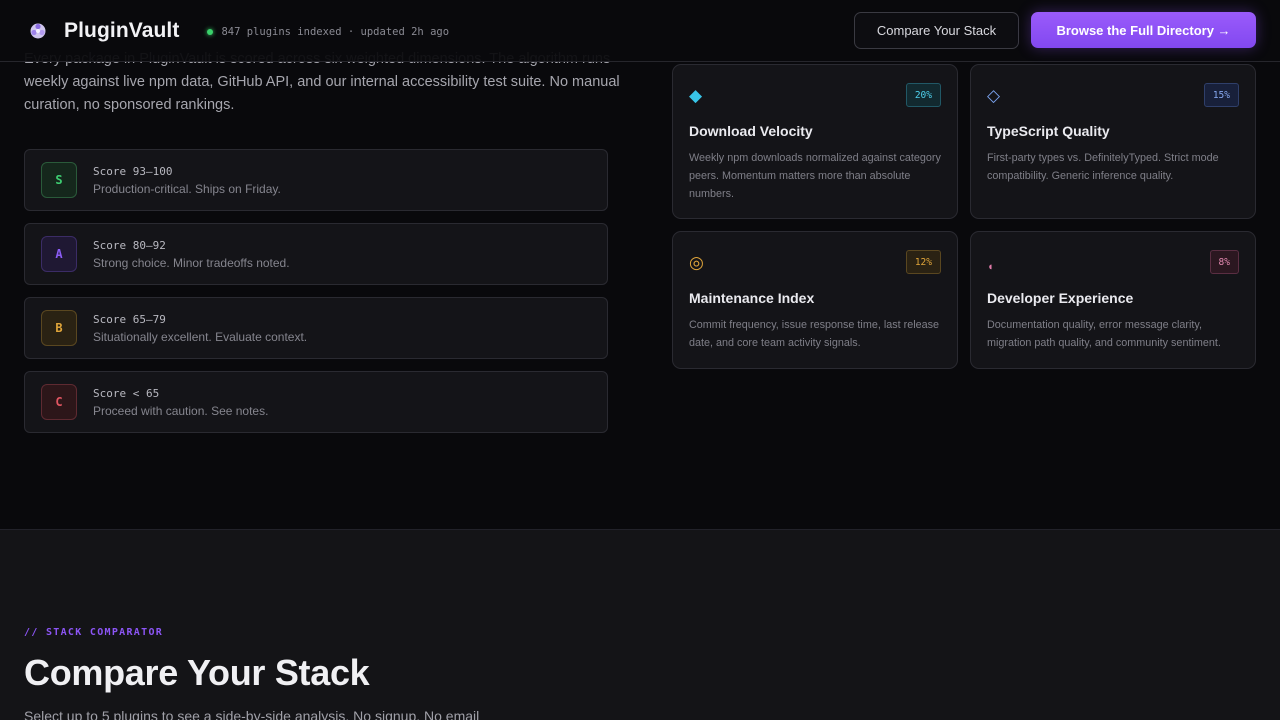 Image resolution: width=1280 pixels, height=720 pixels. Describe the element at coordinates (187, 188) in the screenshot. I see `tier-description: Production-critical. Ships on Friday.` at that location.